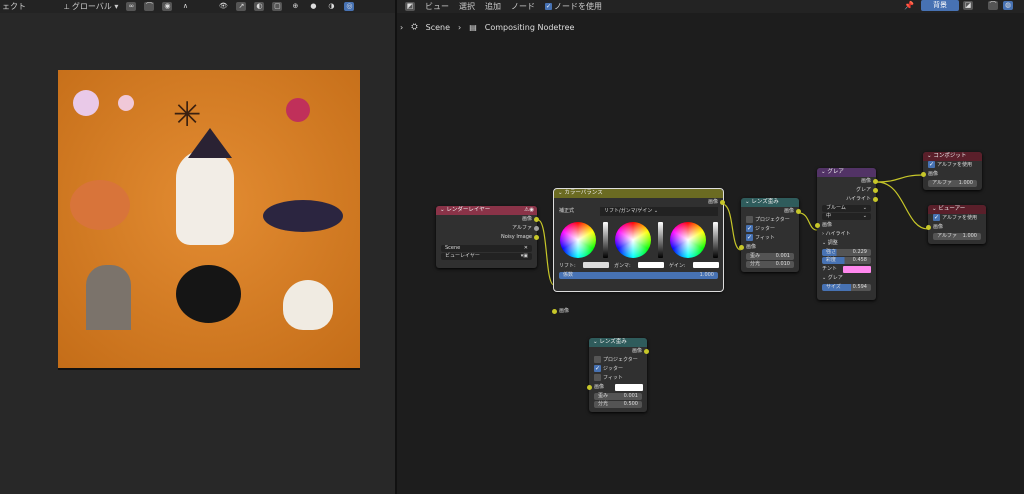 This screenshot has height=494, width=1024. Describe the element at coordinates (629, 387) in the screenshot. I see `image-color-swatch` at that location.